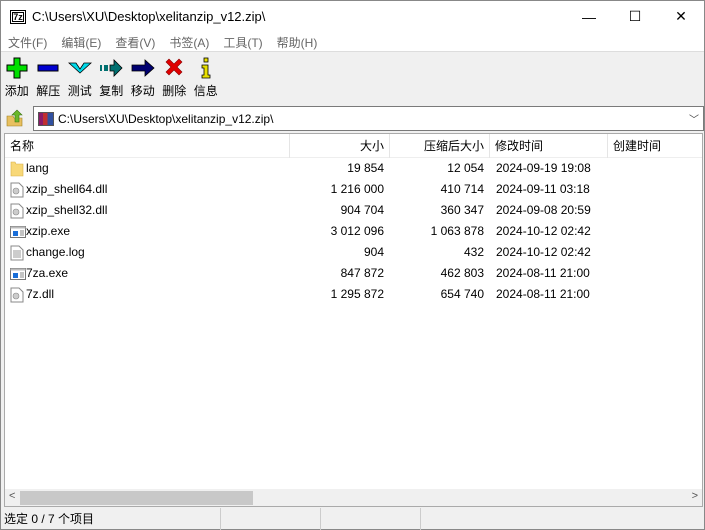 This screenshot has height=530, width=705. Describe the element at coordinates (12, 496) in the screenshot. I see `scroll-left-icon: <` at that location.